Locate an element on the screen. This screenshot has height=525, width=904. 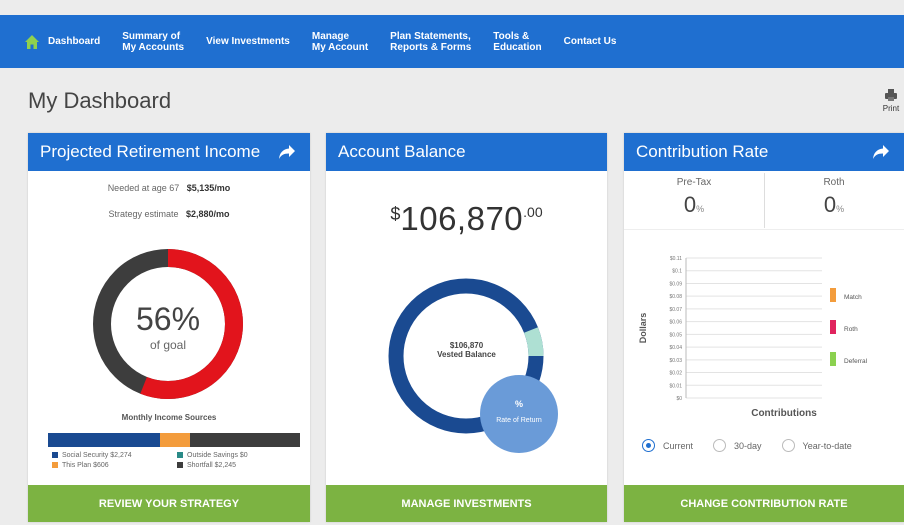
goal-center: 56% of goal is located at coordinates (168, 326).